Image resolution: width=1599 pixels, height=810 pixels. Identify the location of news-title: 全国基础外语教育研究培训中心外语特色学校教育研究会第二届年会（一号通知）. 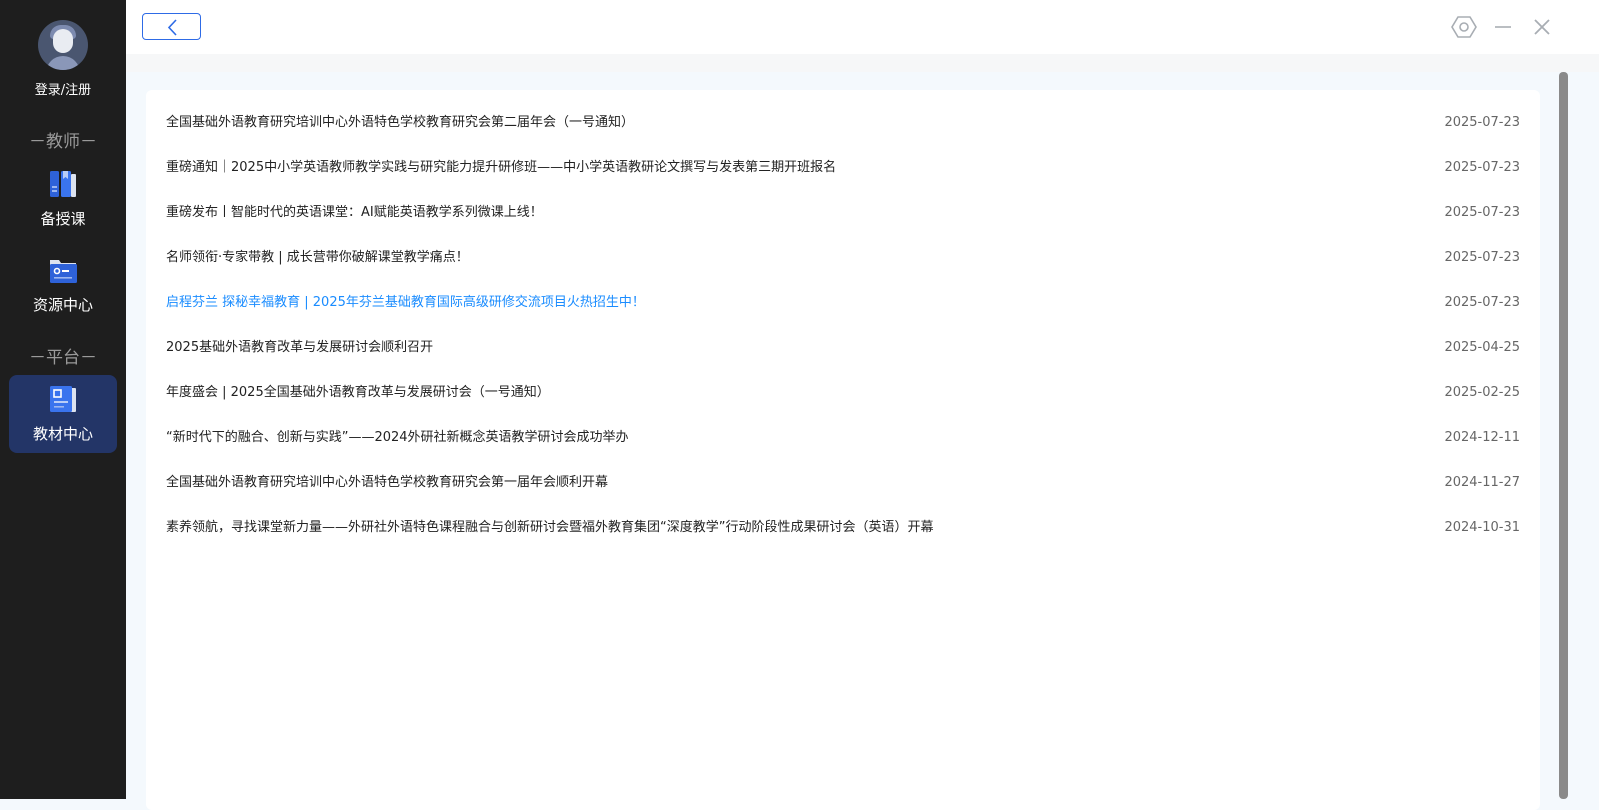
(400, 122).